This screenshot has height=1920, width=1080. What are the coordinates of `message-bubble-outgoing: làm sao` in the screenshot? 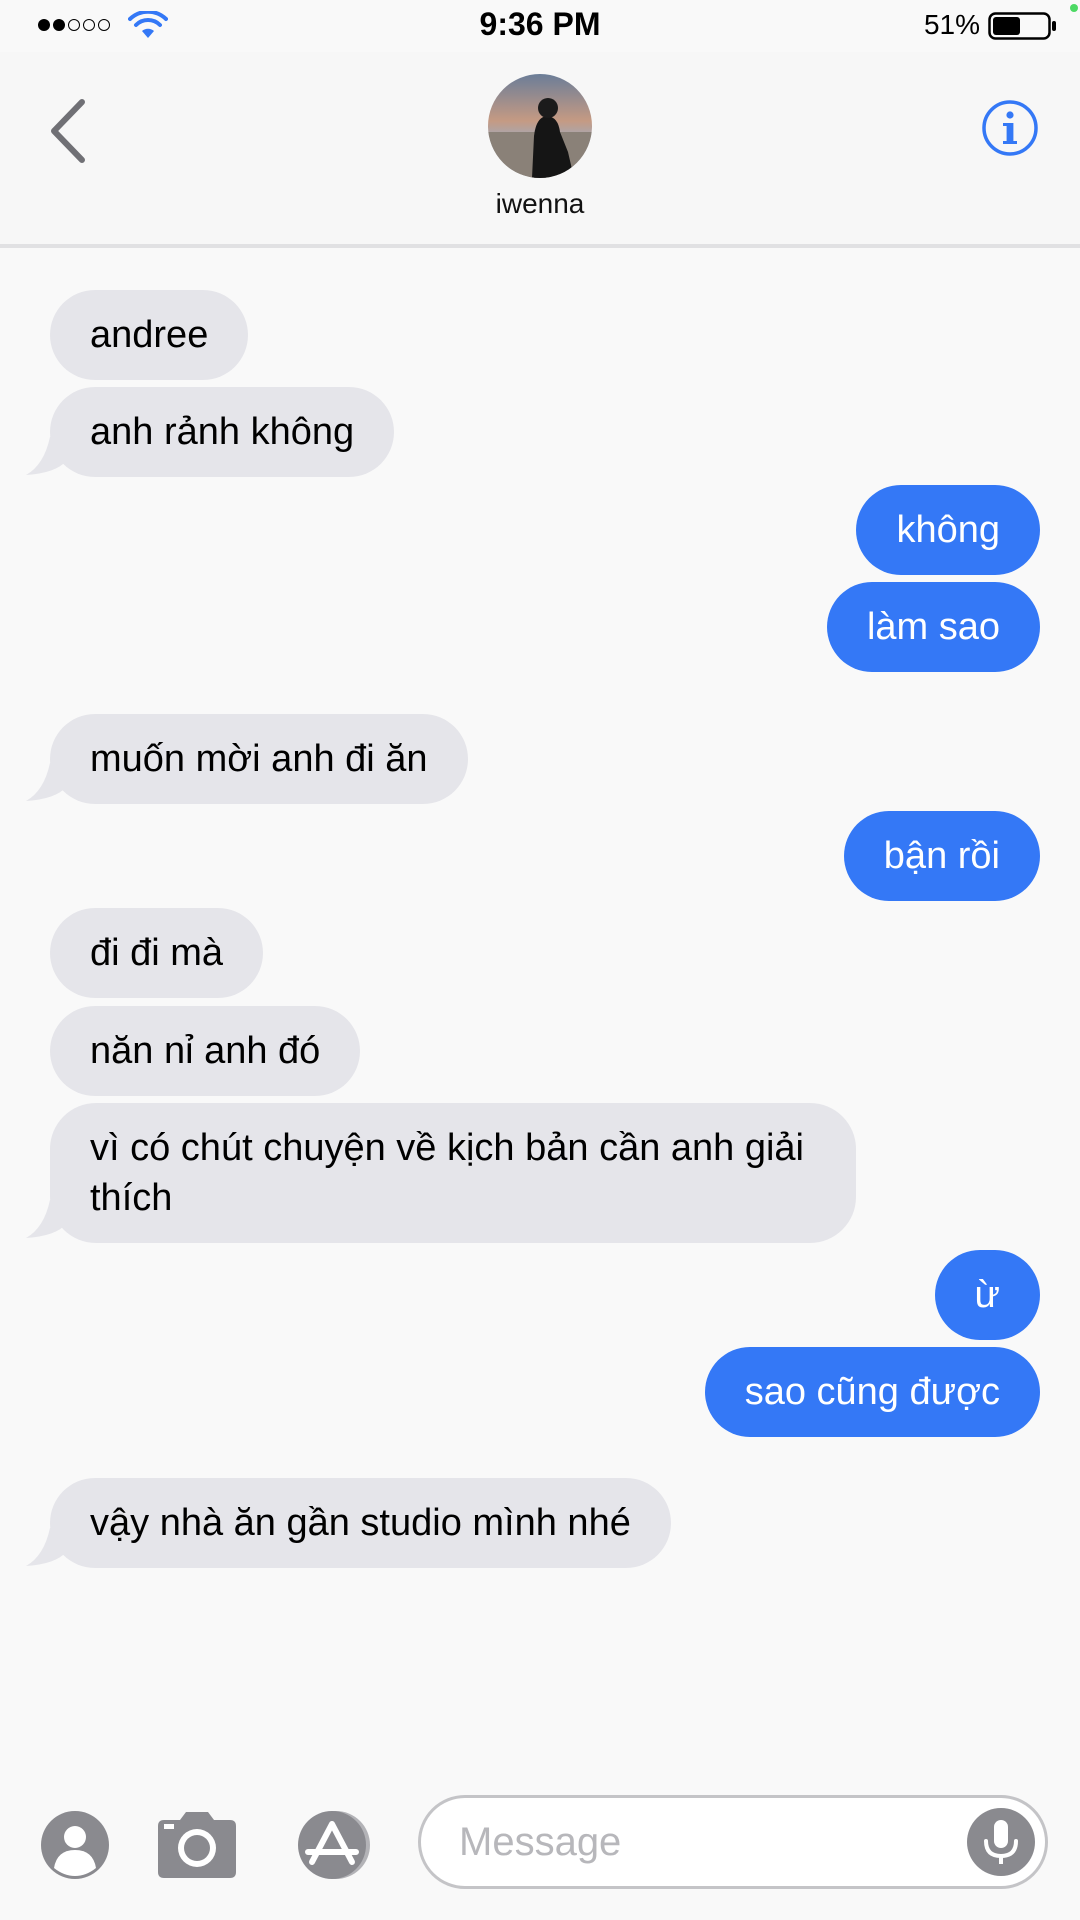 It's located at (933, 627).